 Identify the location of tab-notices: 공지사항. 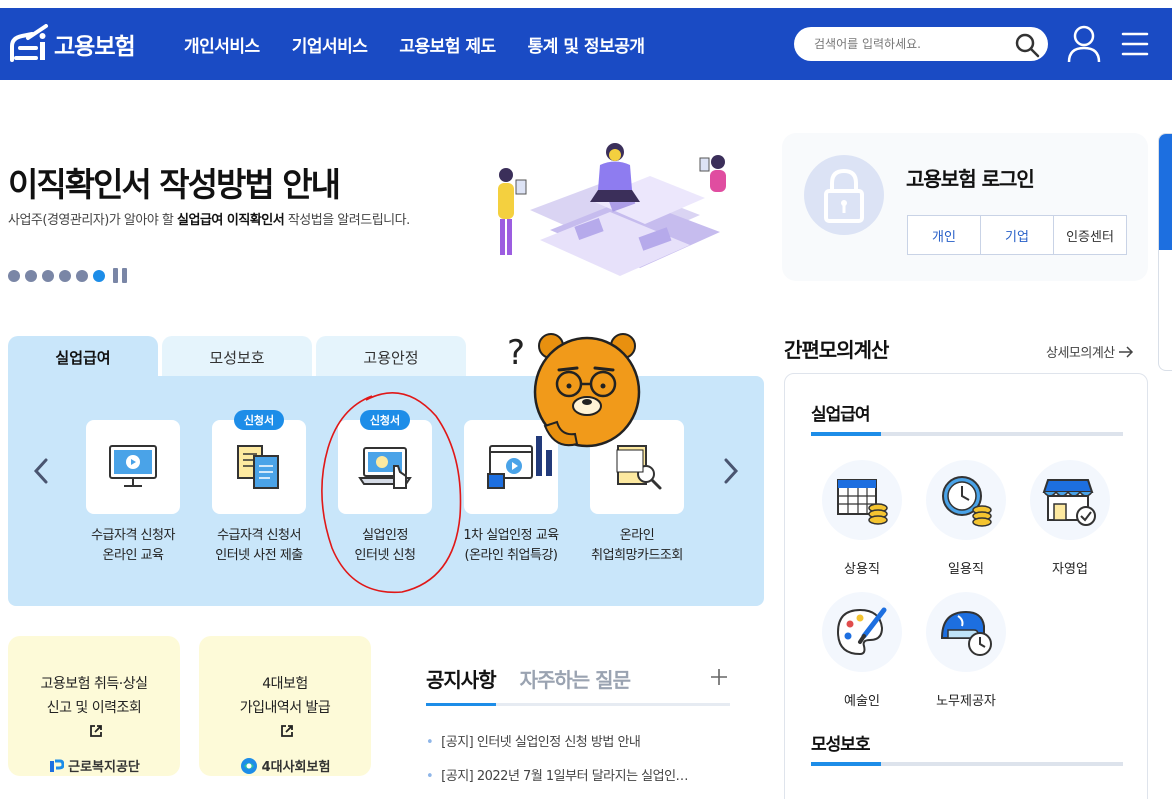
(461, 685).